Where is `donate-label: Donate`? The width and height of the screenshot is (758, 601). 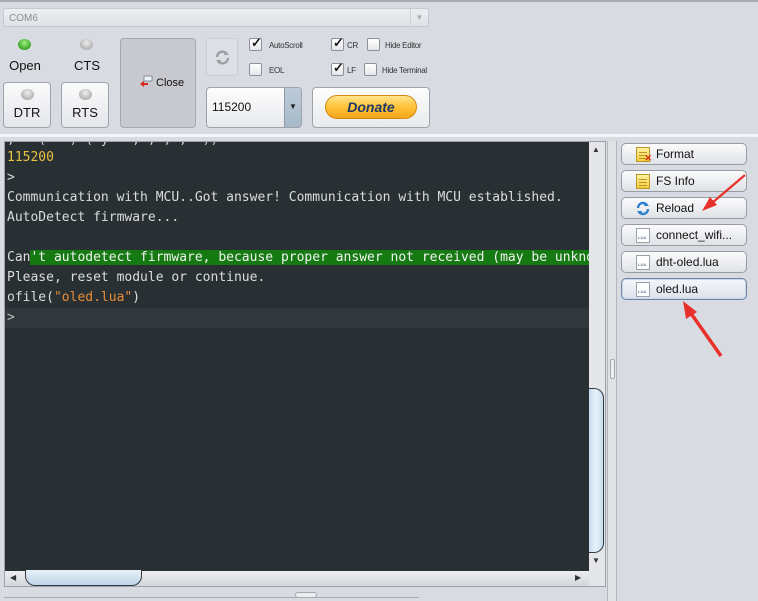
donate-label: Donate is located at coordinates (371, 107).